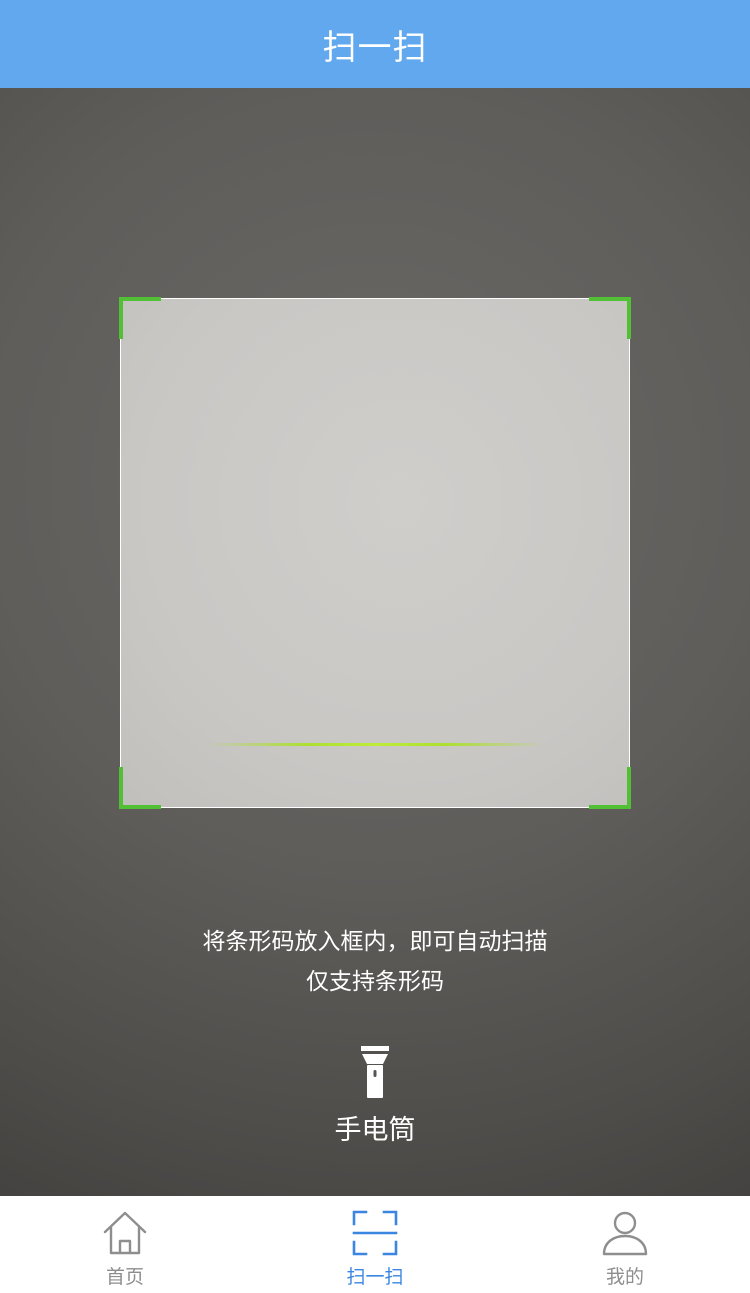 Image resolution: width=750 pixels, height=1293 pixels. Describe the element at coordinates (375, 47) in the screenshot. I see `page-title: 扫一扫` at that location.